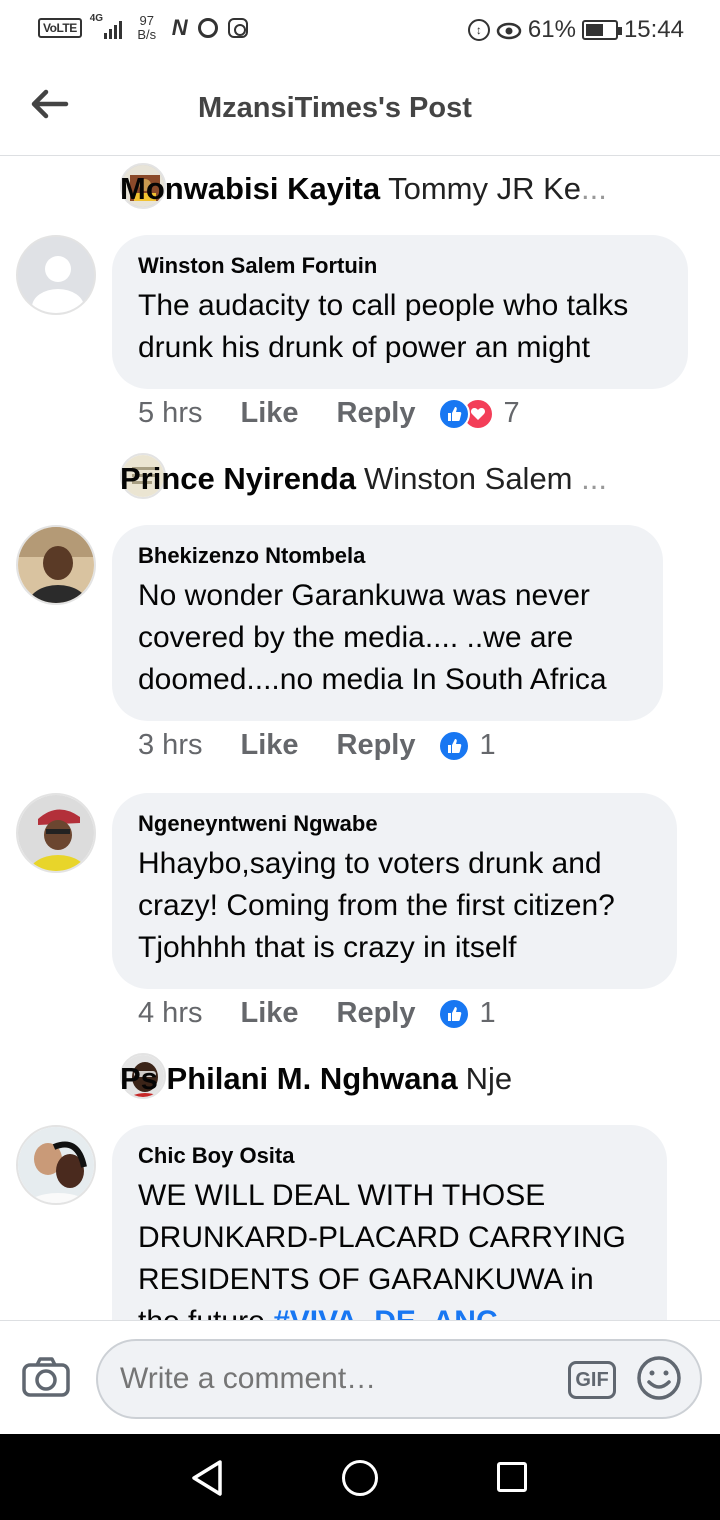  I want to click on network-speed: 97 B/s, so click(147, 27).